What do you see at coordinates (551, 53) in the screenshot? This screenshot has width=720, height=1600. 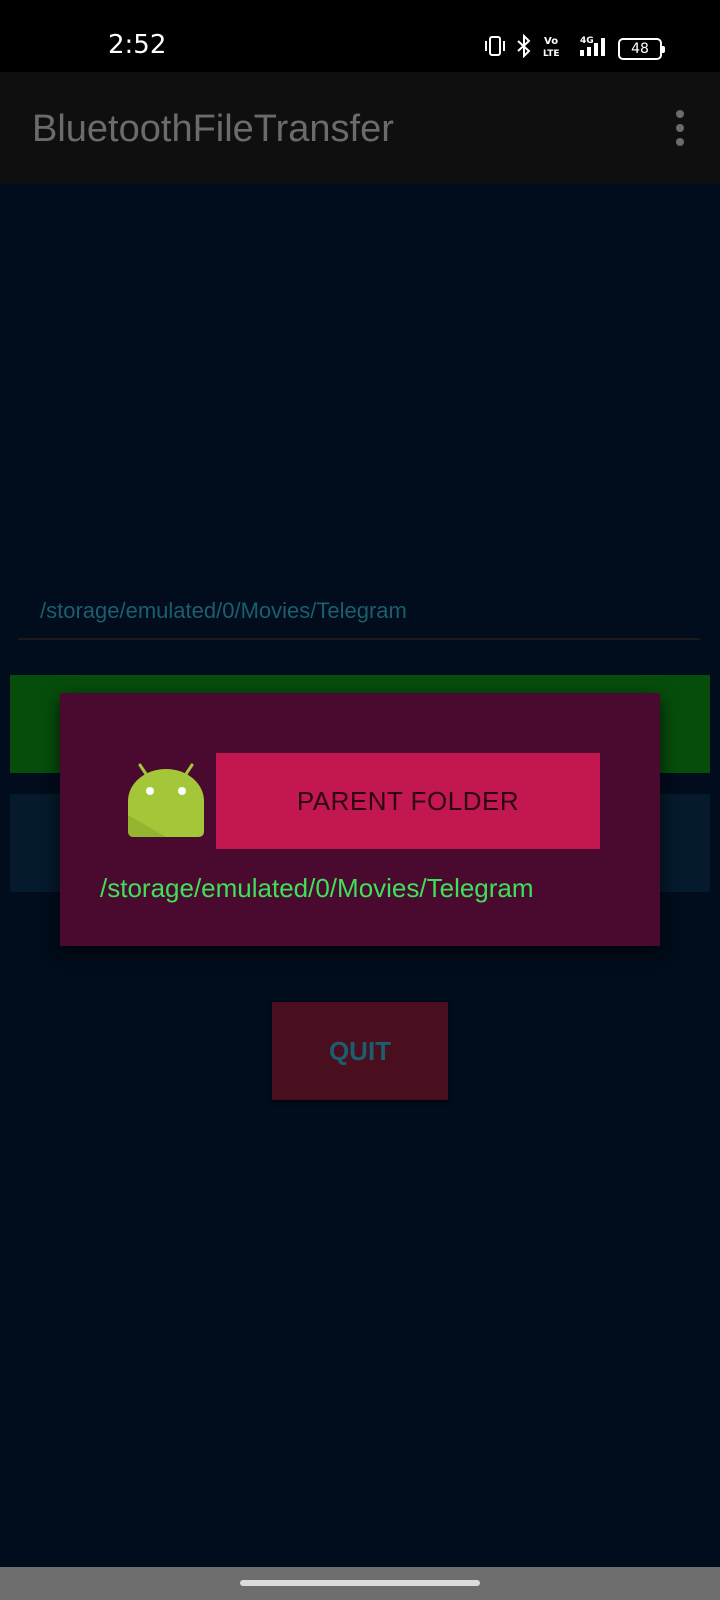 I see `volte-label-bottom: LTE` at bounding box center [551, 53].